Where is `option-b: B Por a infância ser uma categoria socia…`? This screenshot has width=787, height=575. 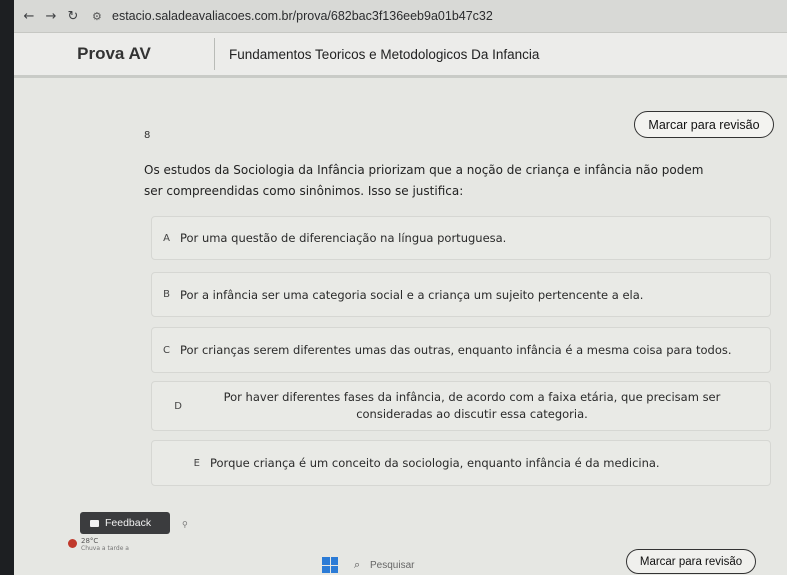 option-b: B Por a infância ser uma categoria socia… is located at coordinates (461, 294).